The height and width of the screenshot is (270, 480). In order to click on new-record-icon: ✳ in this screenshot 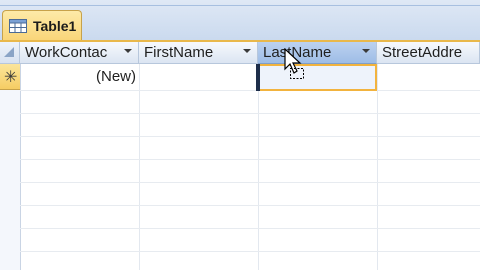, I will do `click(11, 77)`.